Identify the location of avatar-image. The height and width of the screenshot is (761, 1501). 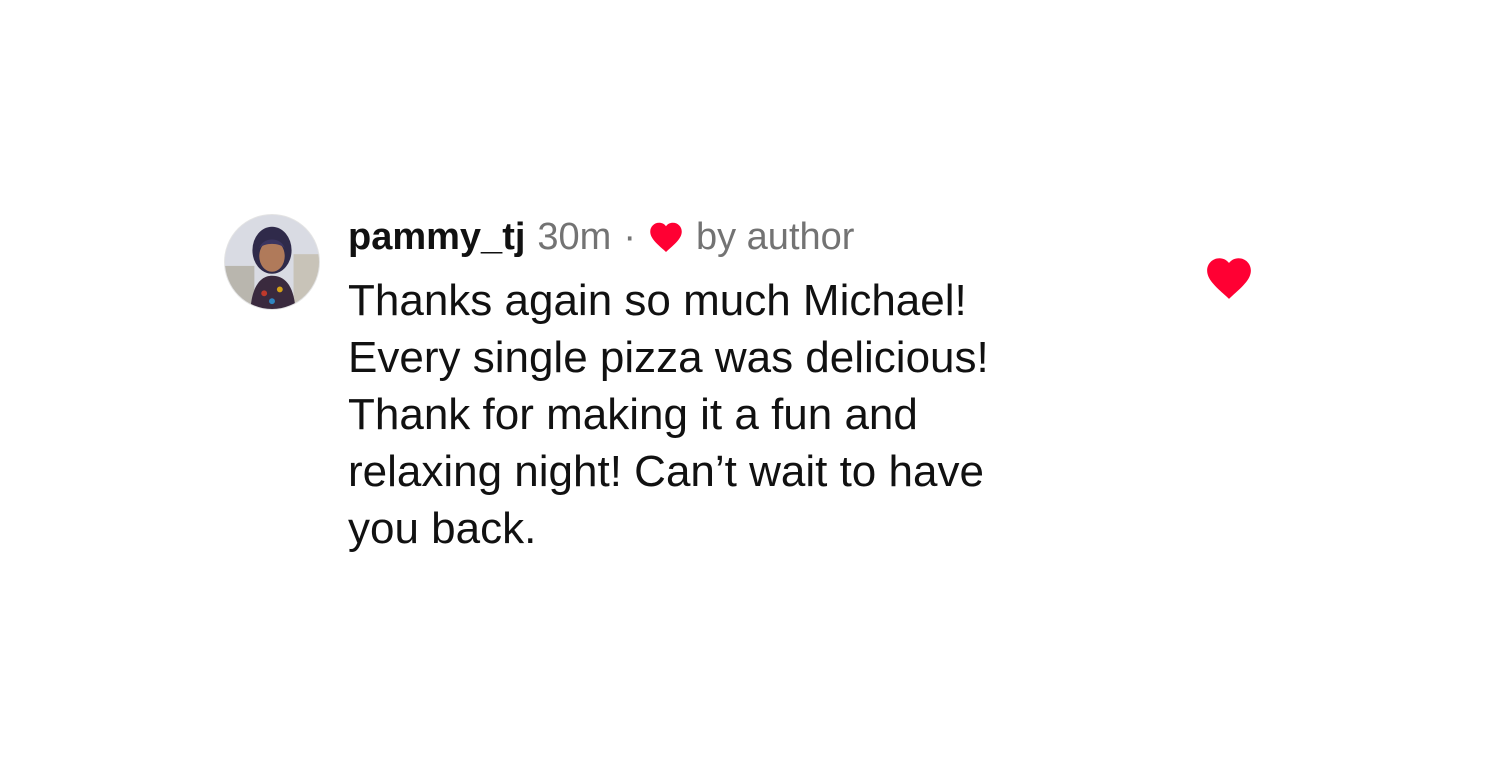
(272, 262).